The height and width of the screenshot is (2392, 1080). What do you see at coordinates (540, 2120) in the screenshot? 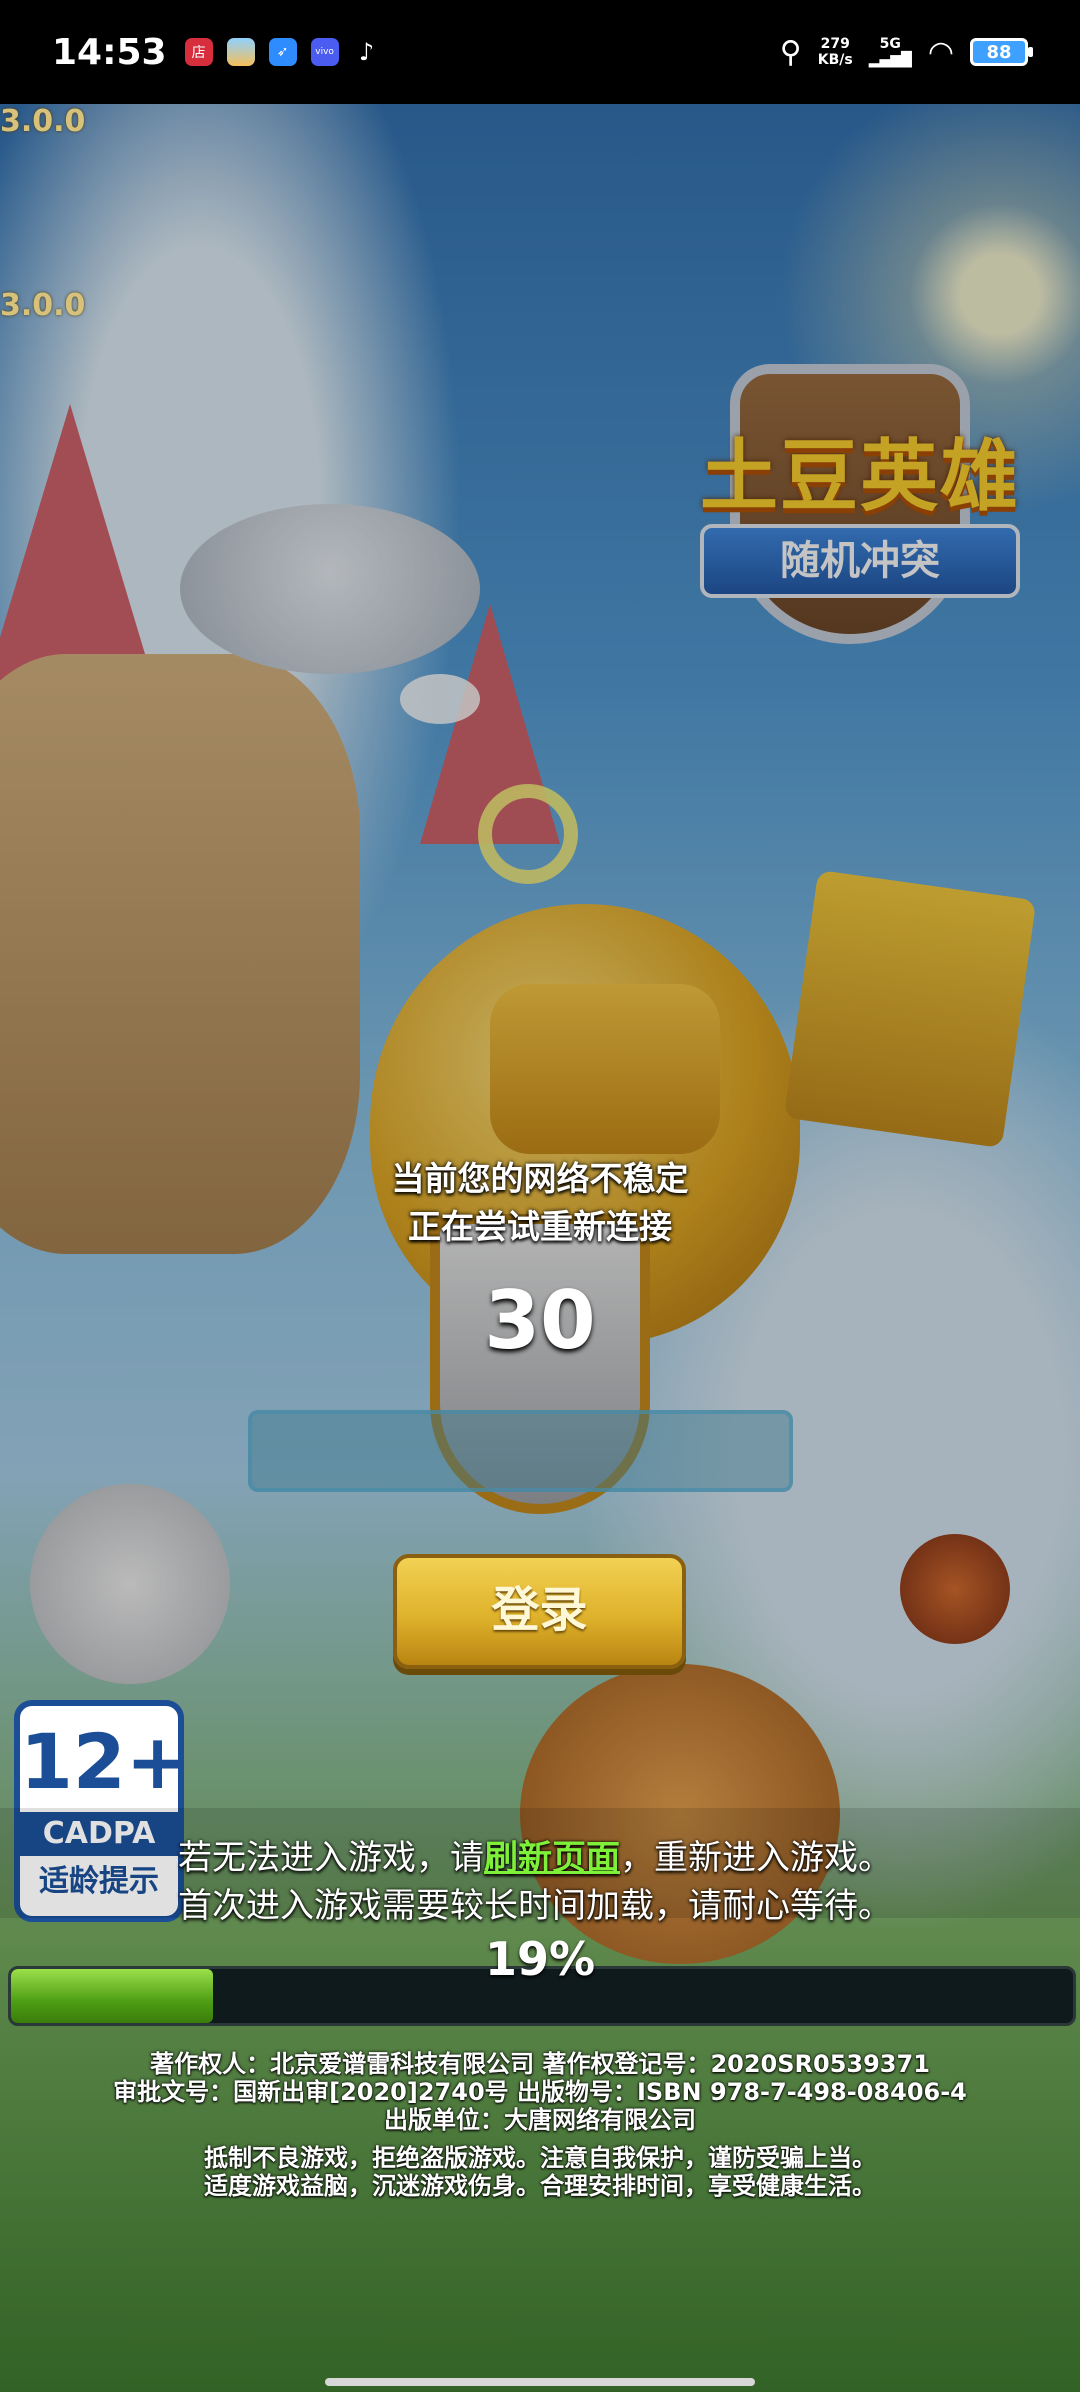
I see `publisher-line: 出版单位：大唐网络有限公司` at bounding box center [540, 2120].